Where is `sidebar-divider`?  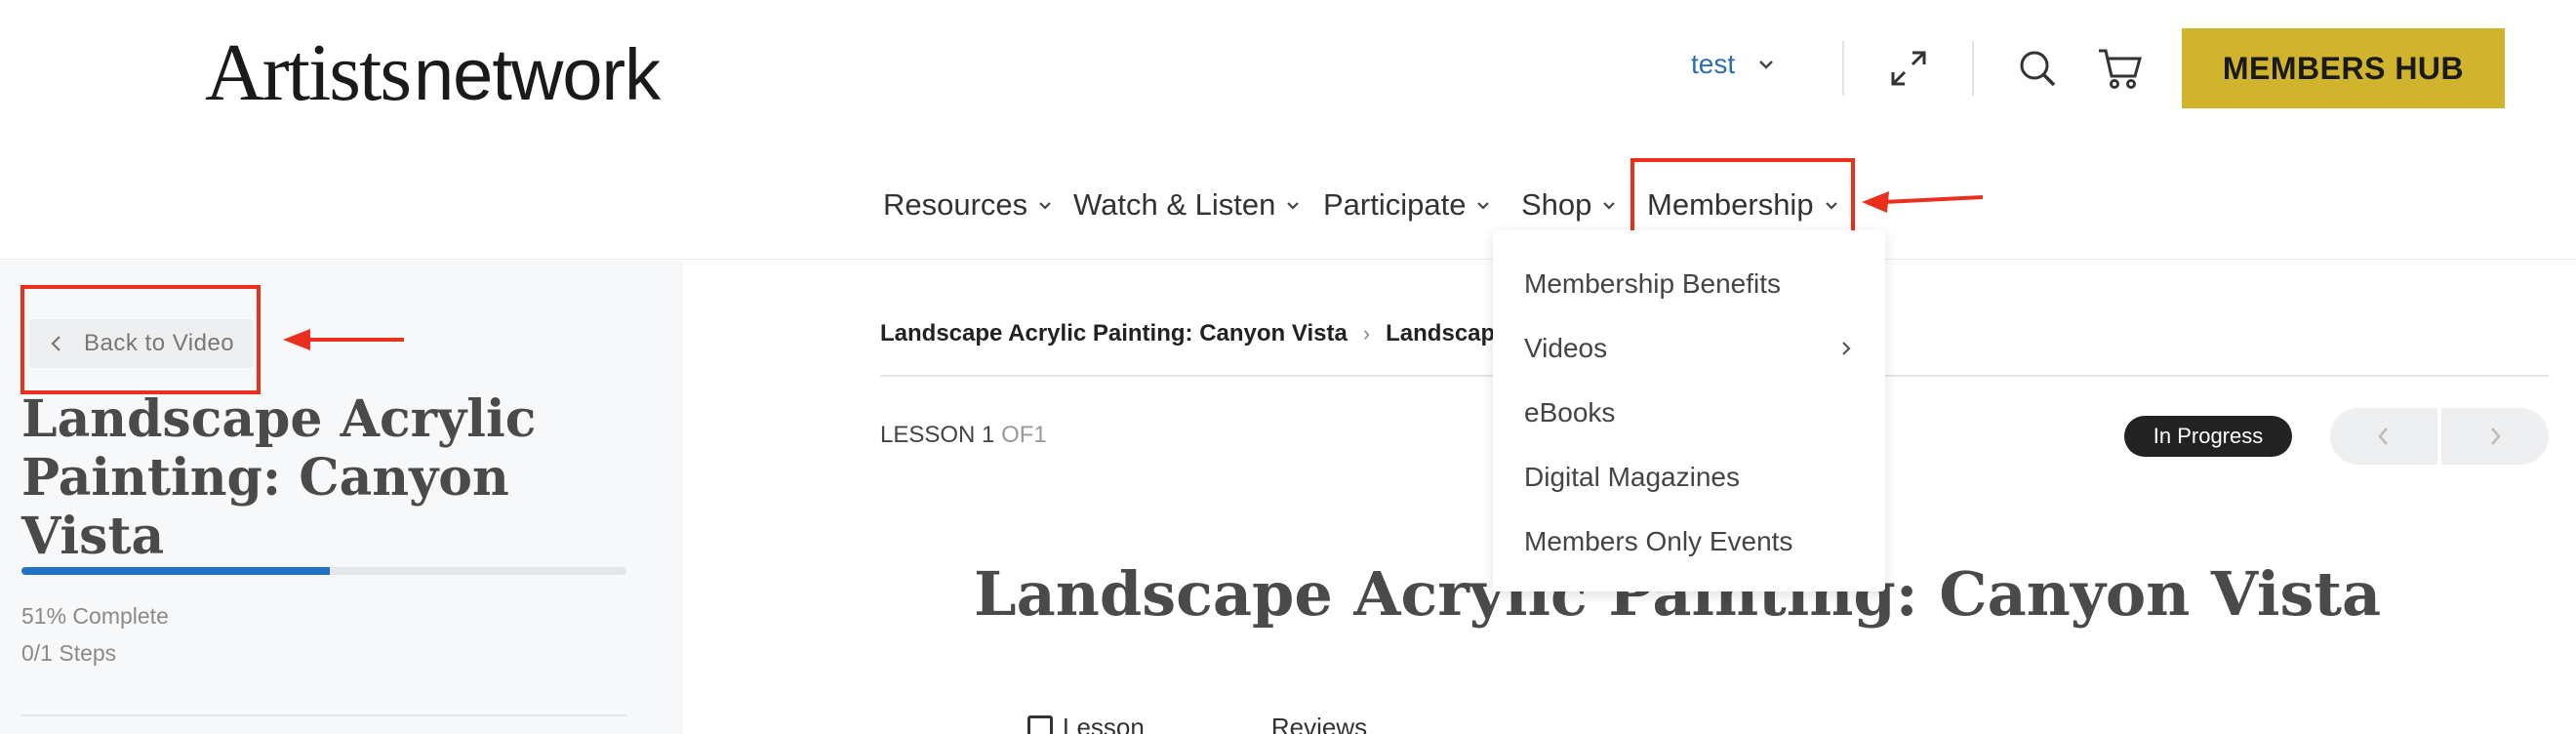
sidebar-divider is located at coordinates (323, 715).